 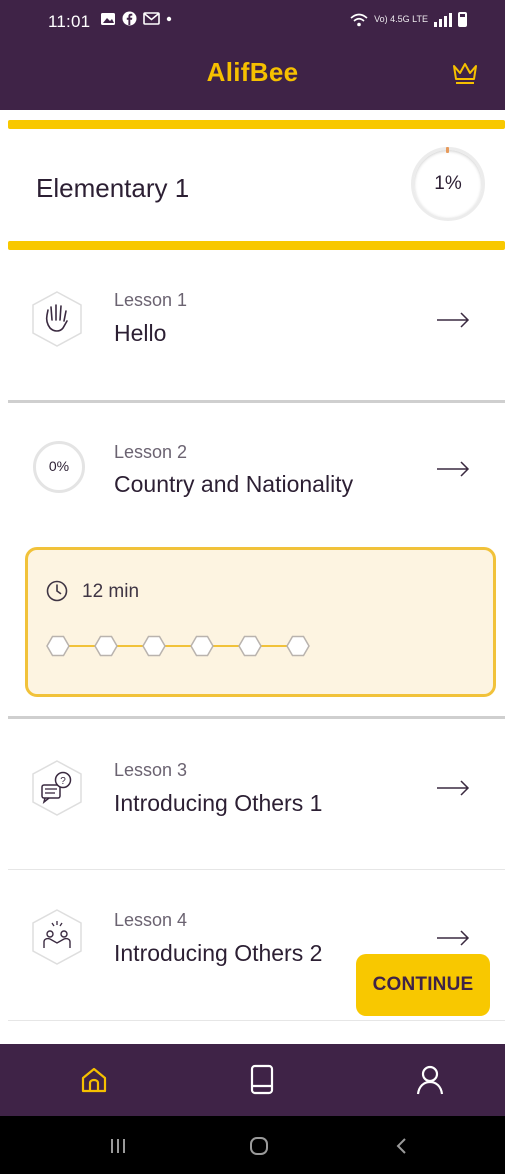 What do you see at coordinates (256, 245) in the screenshot?
I see `level-bottom-accent` at bounding box center [256, 245].